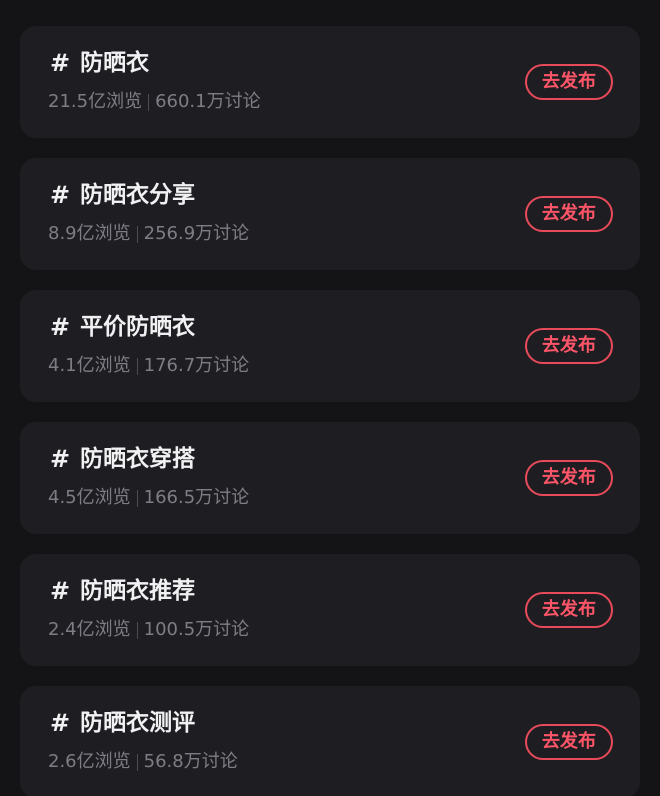 The width and height of the screenshot is (660, 796). What do you see at coordinates (95, 101) in the screenshot?
I see `topic-views: 21.5亿浏览` at bounding box center [95, 101].